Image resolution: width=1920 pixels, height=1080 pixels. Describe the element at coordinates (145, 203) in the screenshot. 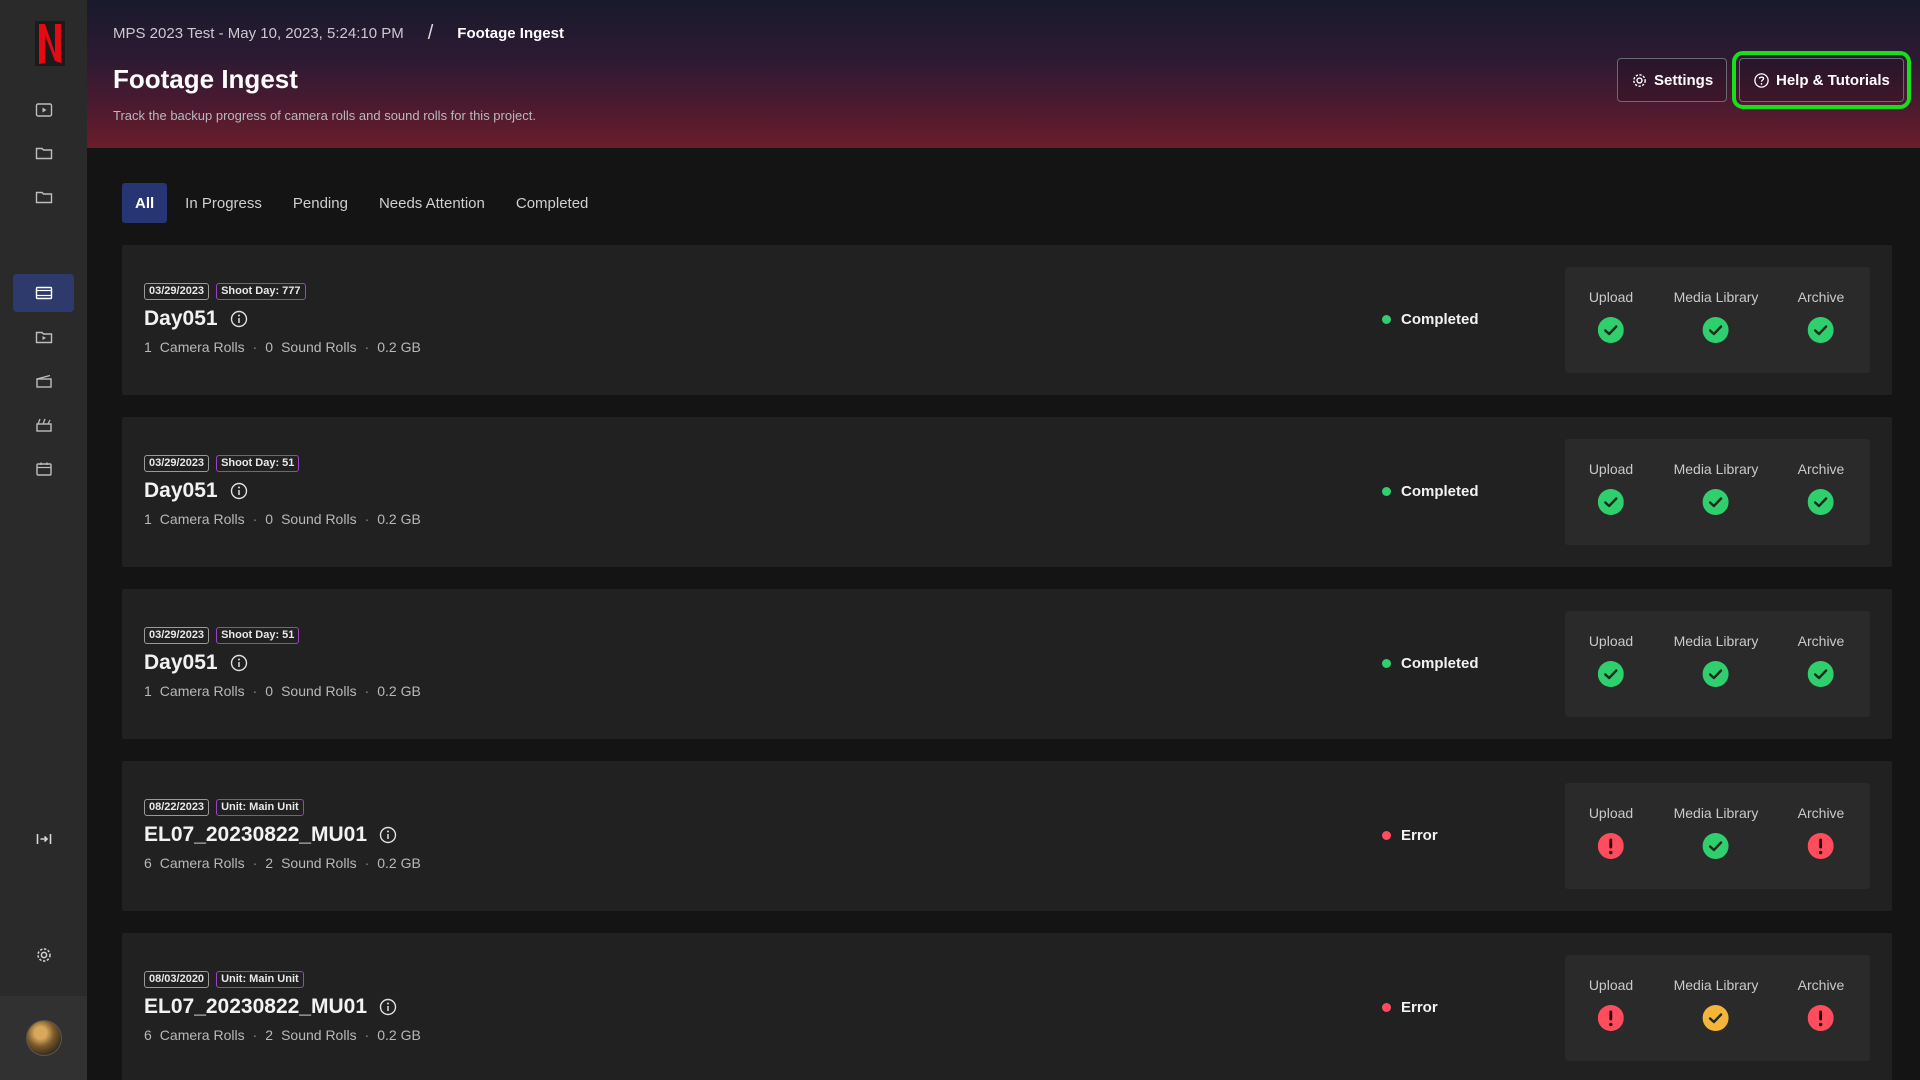

I see `tab-all: All` at that location.